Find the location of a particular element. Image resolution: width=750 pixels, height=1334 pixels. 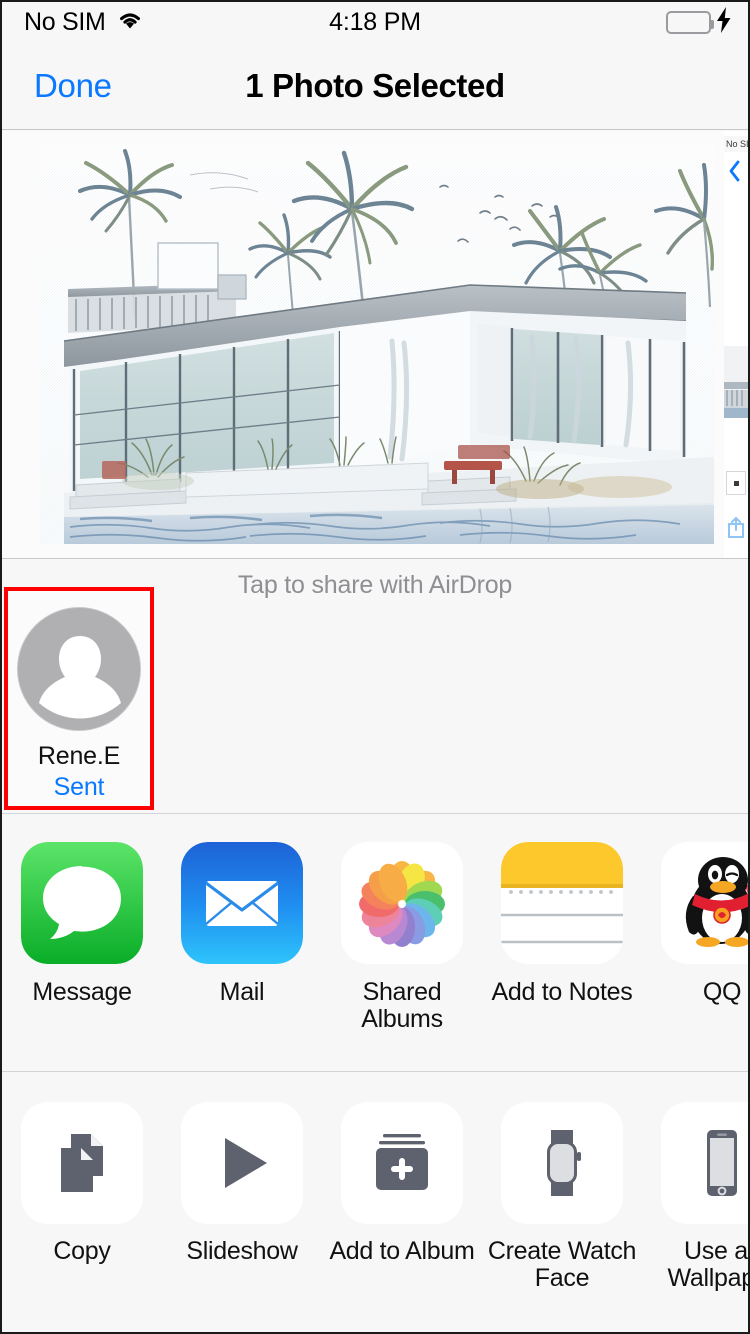

peek-mini-thumbnail is located at coordinates (736, 483).